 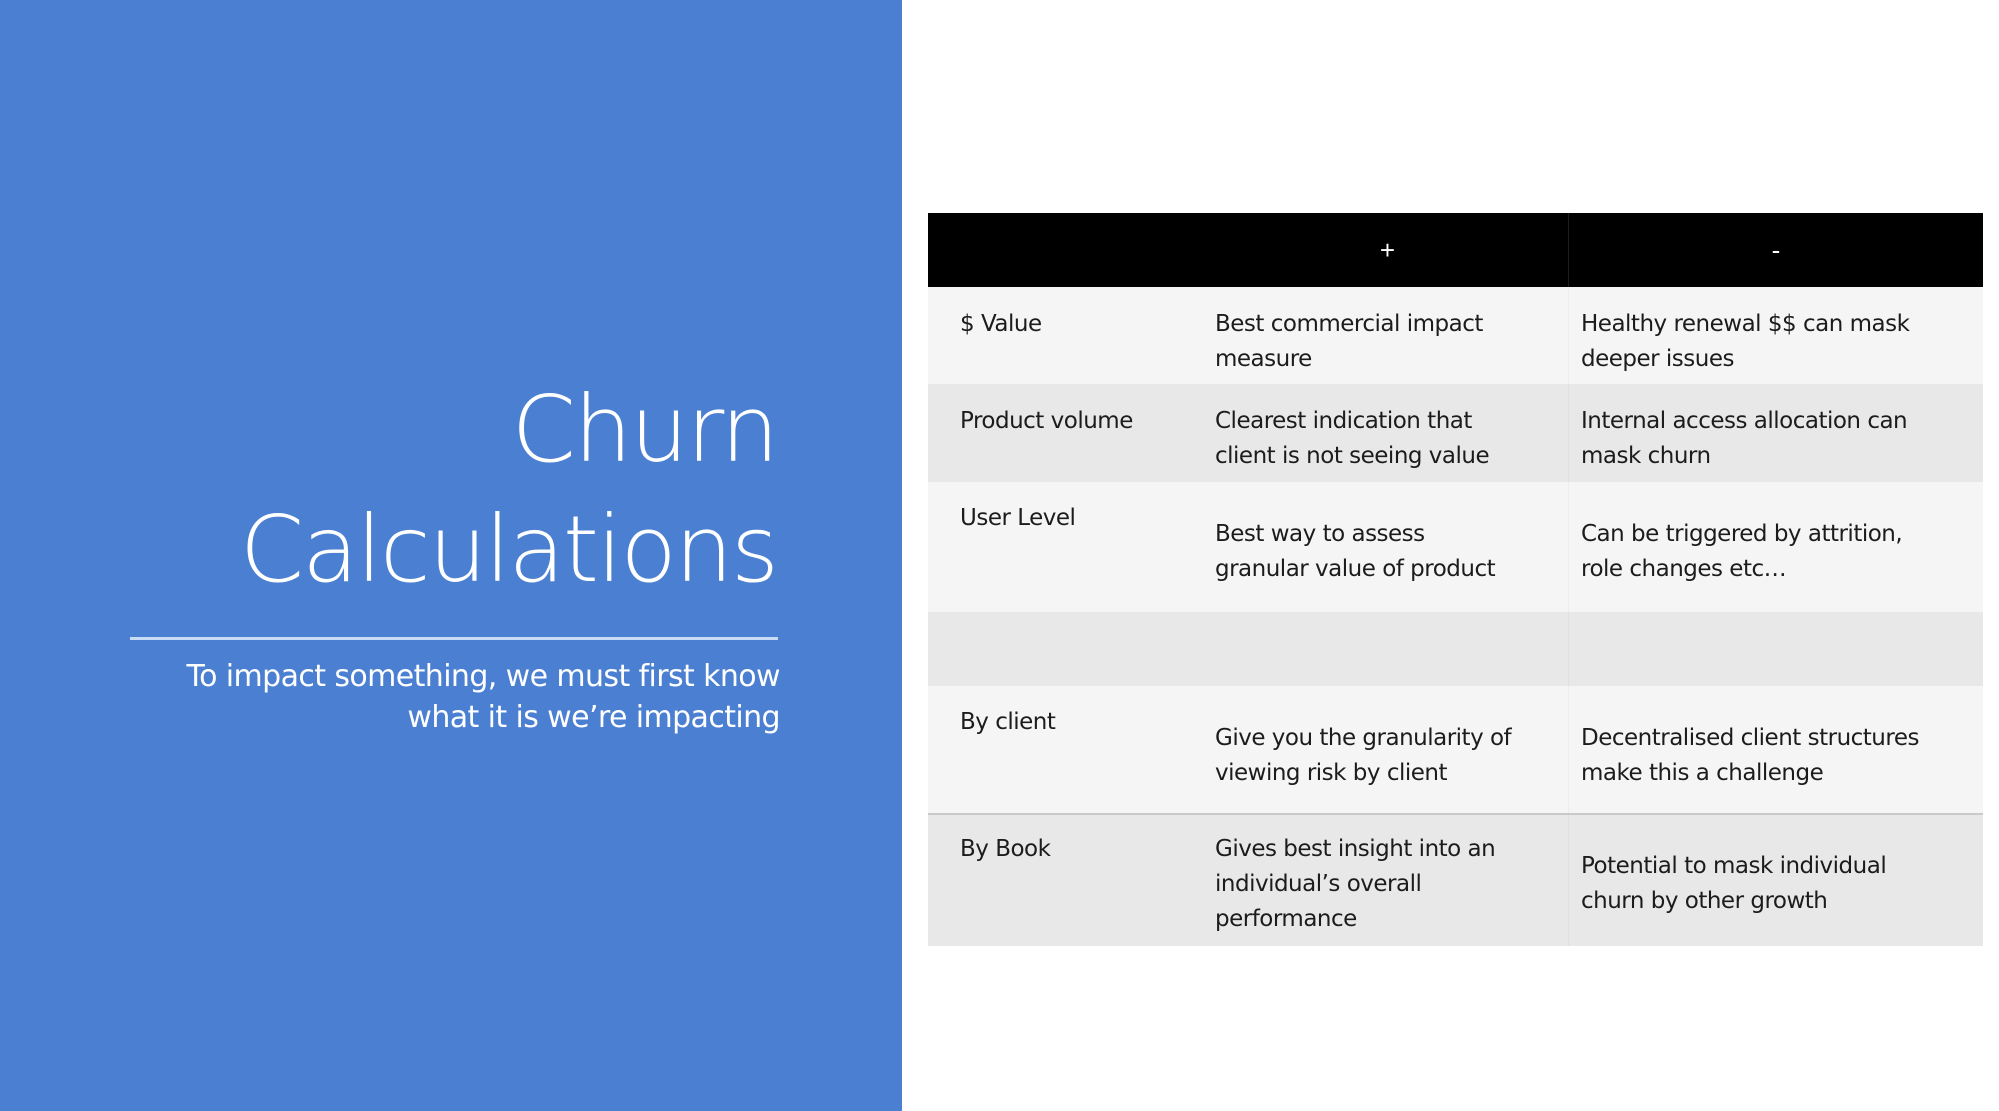 I want to click on row-plus-line: Clearest indication that, so click(x=1343, y=421).